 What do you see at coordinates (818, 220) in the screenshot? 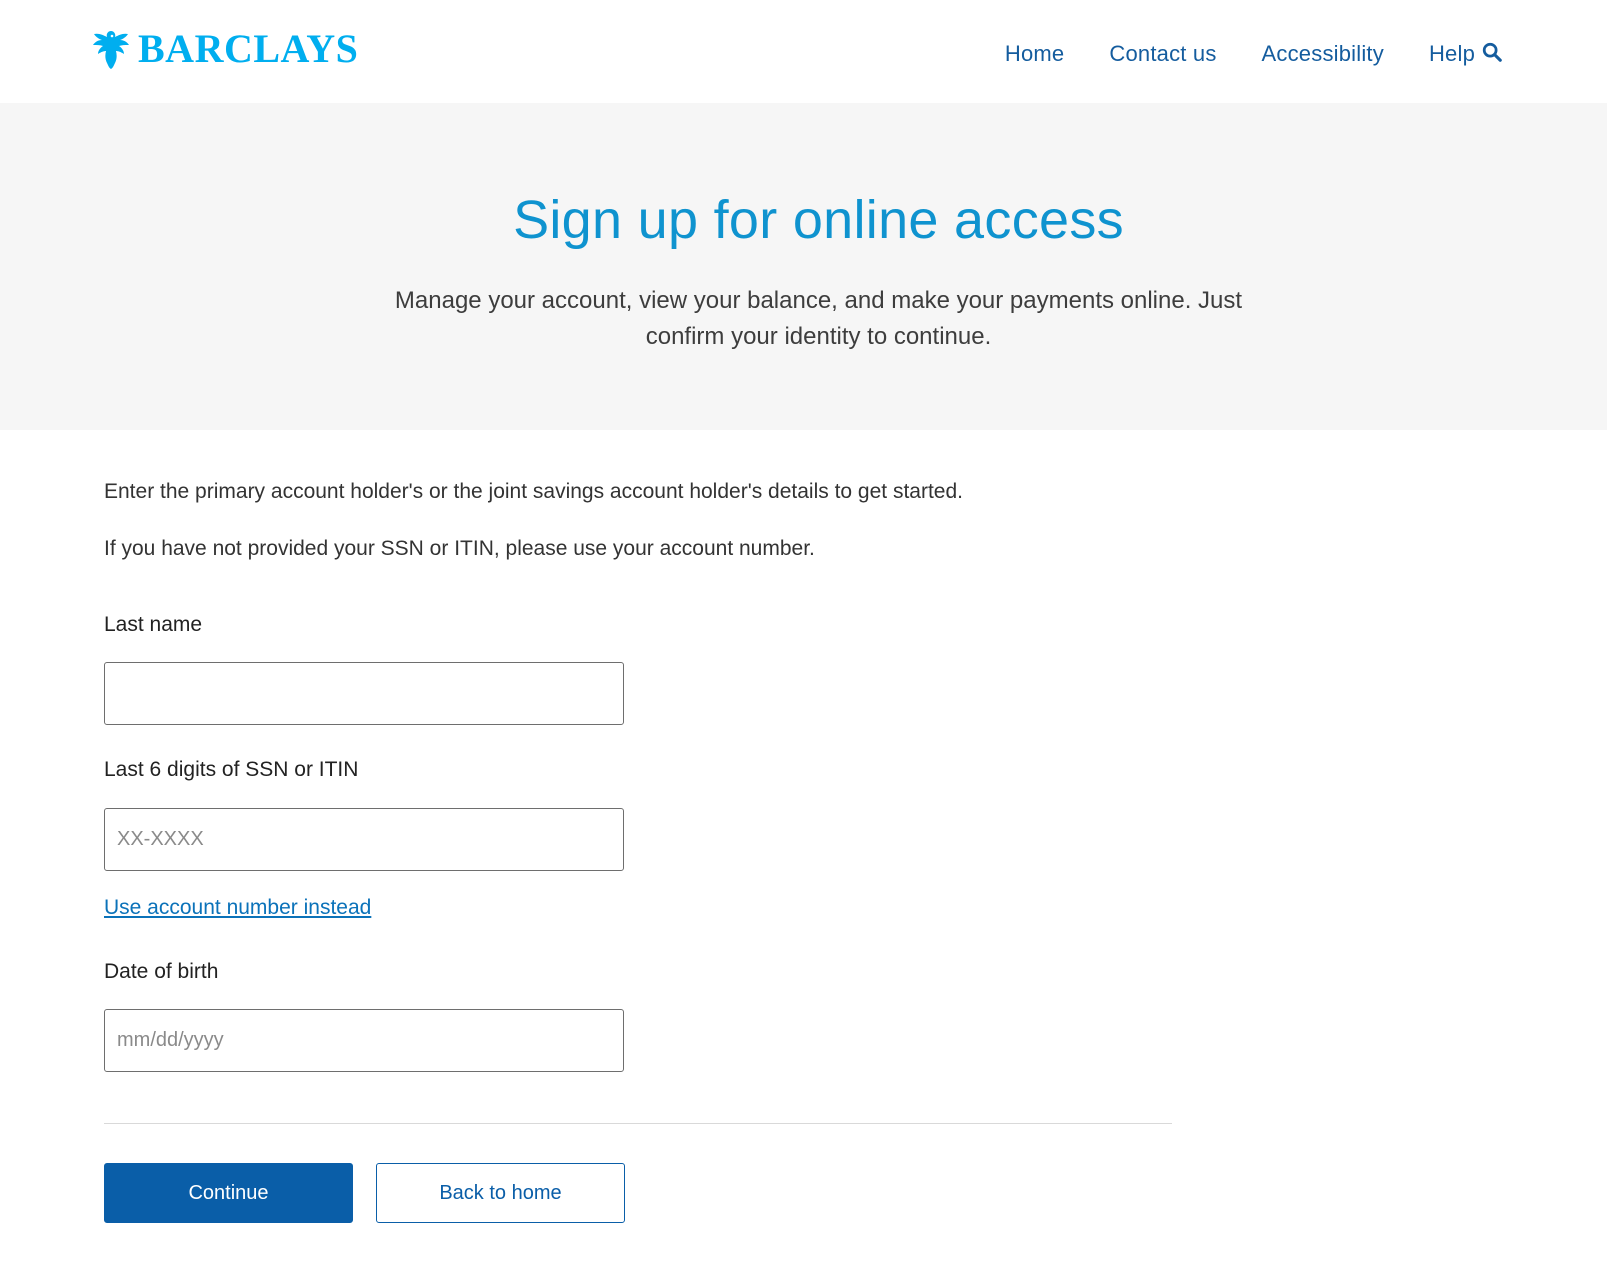
I see `page-title: Sign up for online access` at bounding box center [818, 220].